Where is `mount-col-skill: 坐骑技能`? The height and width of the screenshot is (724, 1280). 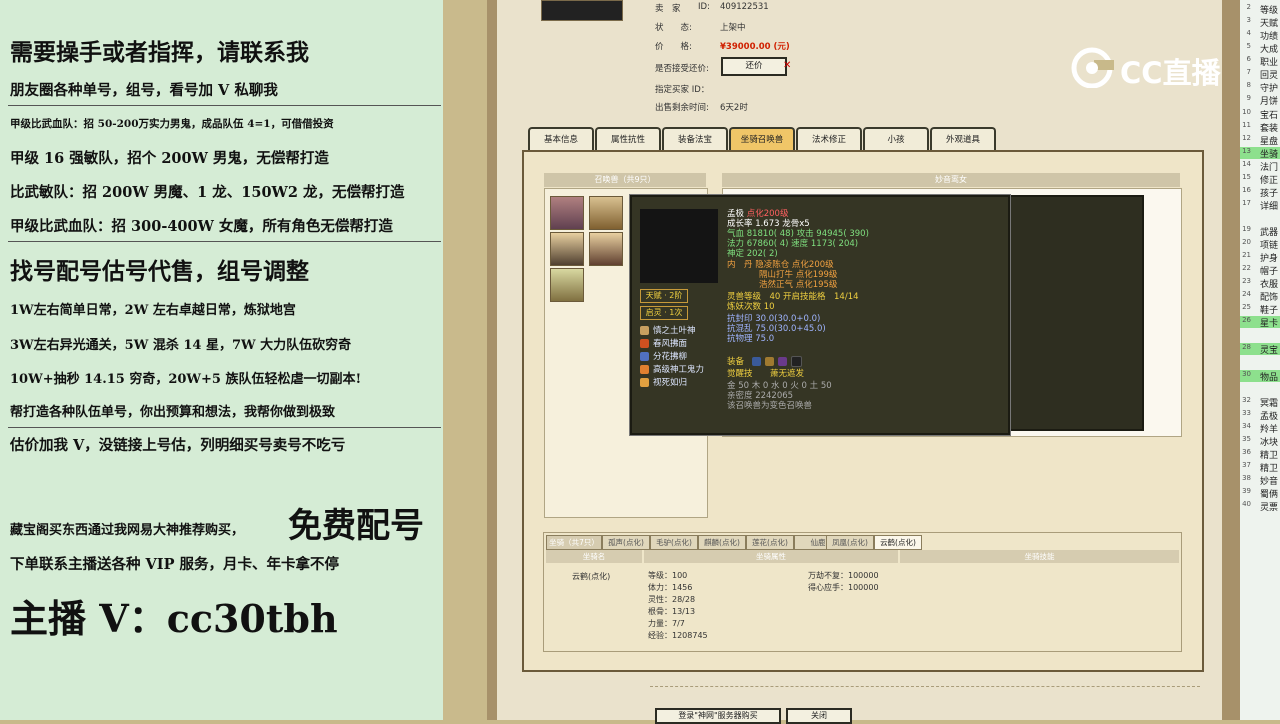 mount-col-skill: 坐骑技能 is located at coordinates (1039, 556).